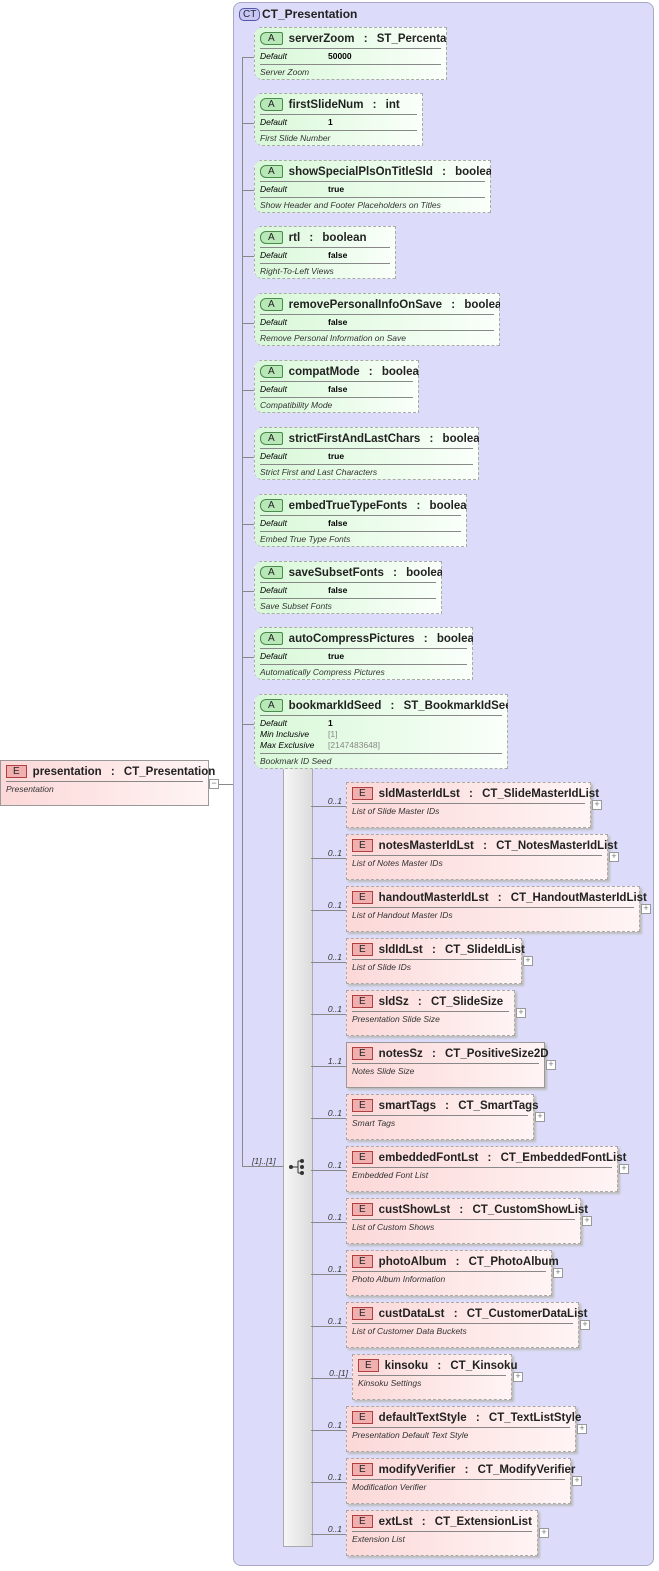  I want to click on element-extLst: EextLst : CT_ExtensionList Extension List, so click(442, 1533).